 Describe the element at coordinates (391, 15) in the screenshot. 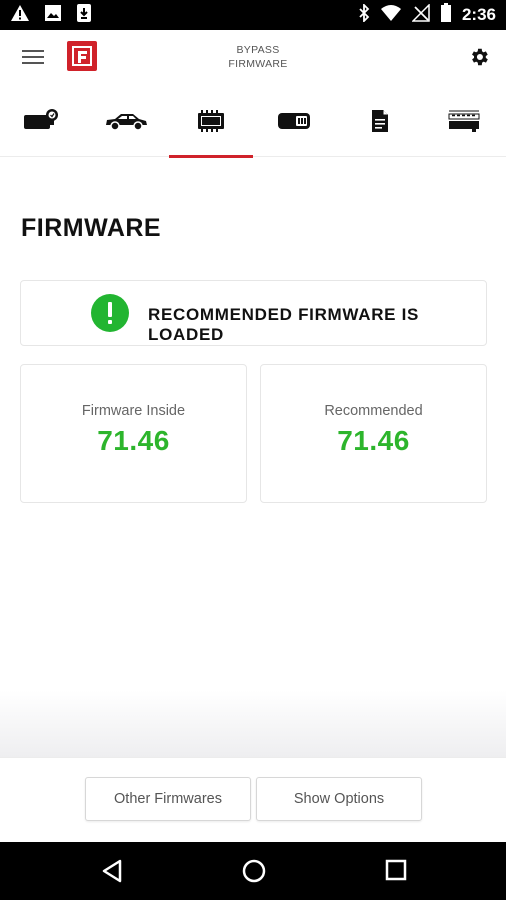

I see `wifi-icon` at that location.